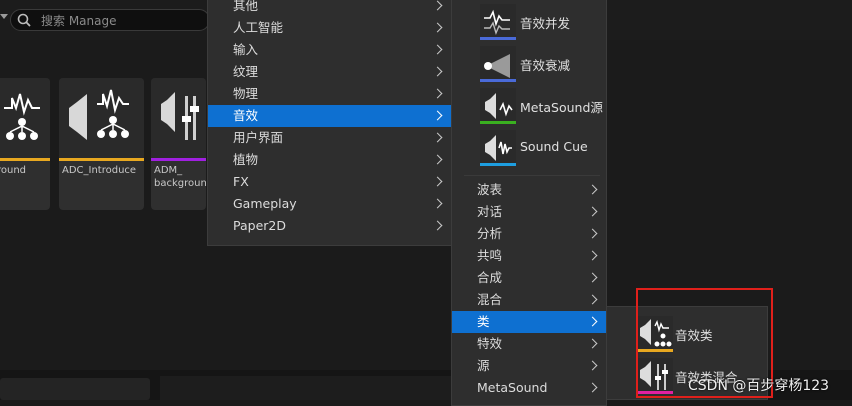 This screenshot has height=406, width=852. What do you see at coordinates (75, 389) in the screenshot?
I see `bottom-tab` at bounding box center [75, 389].